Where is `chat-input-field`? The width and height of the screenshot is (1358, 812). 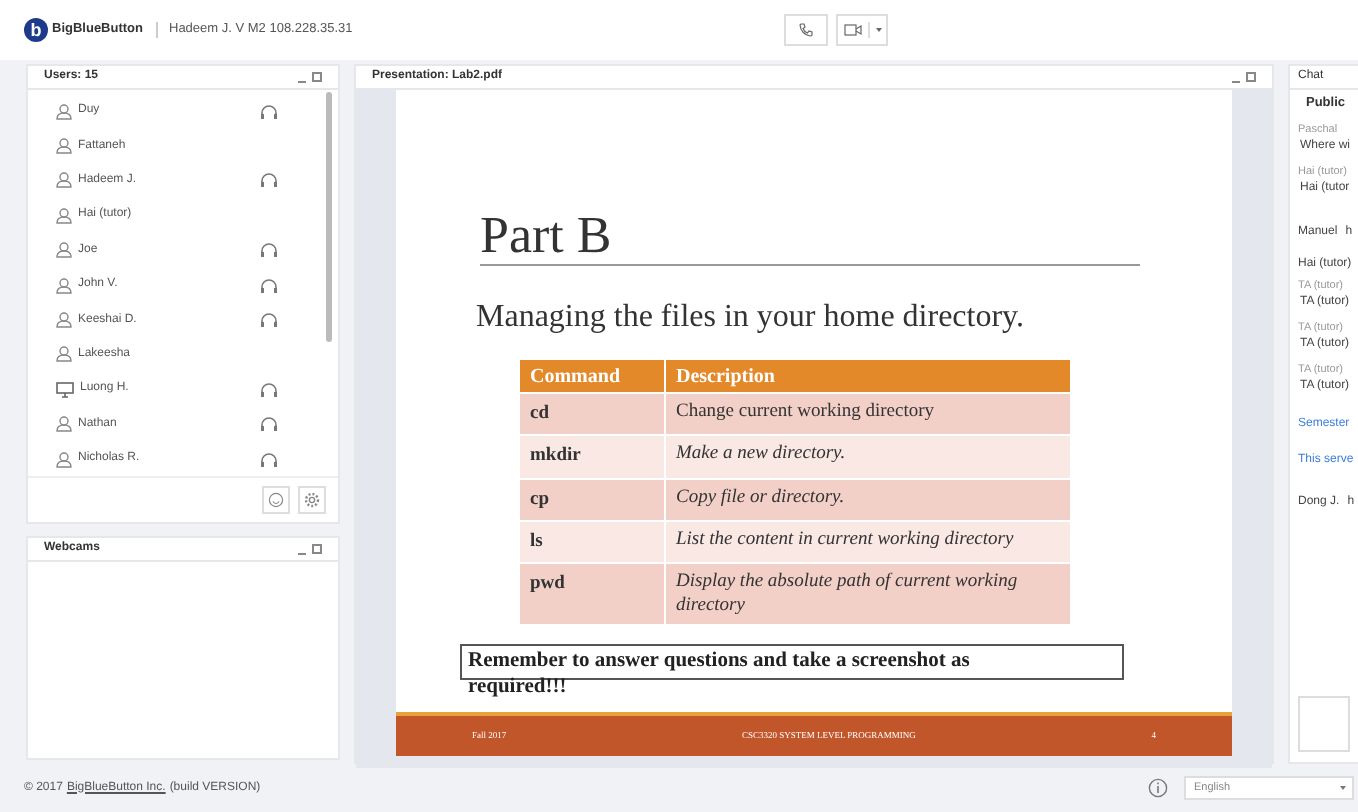
chat-input-field is located at coordinates (1324, 724).